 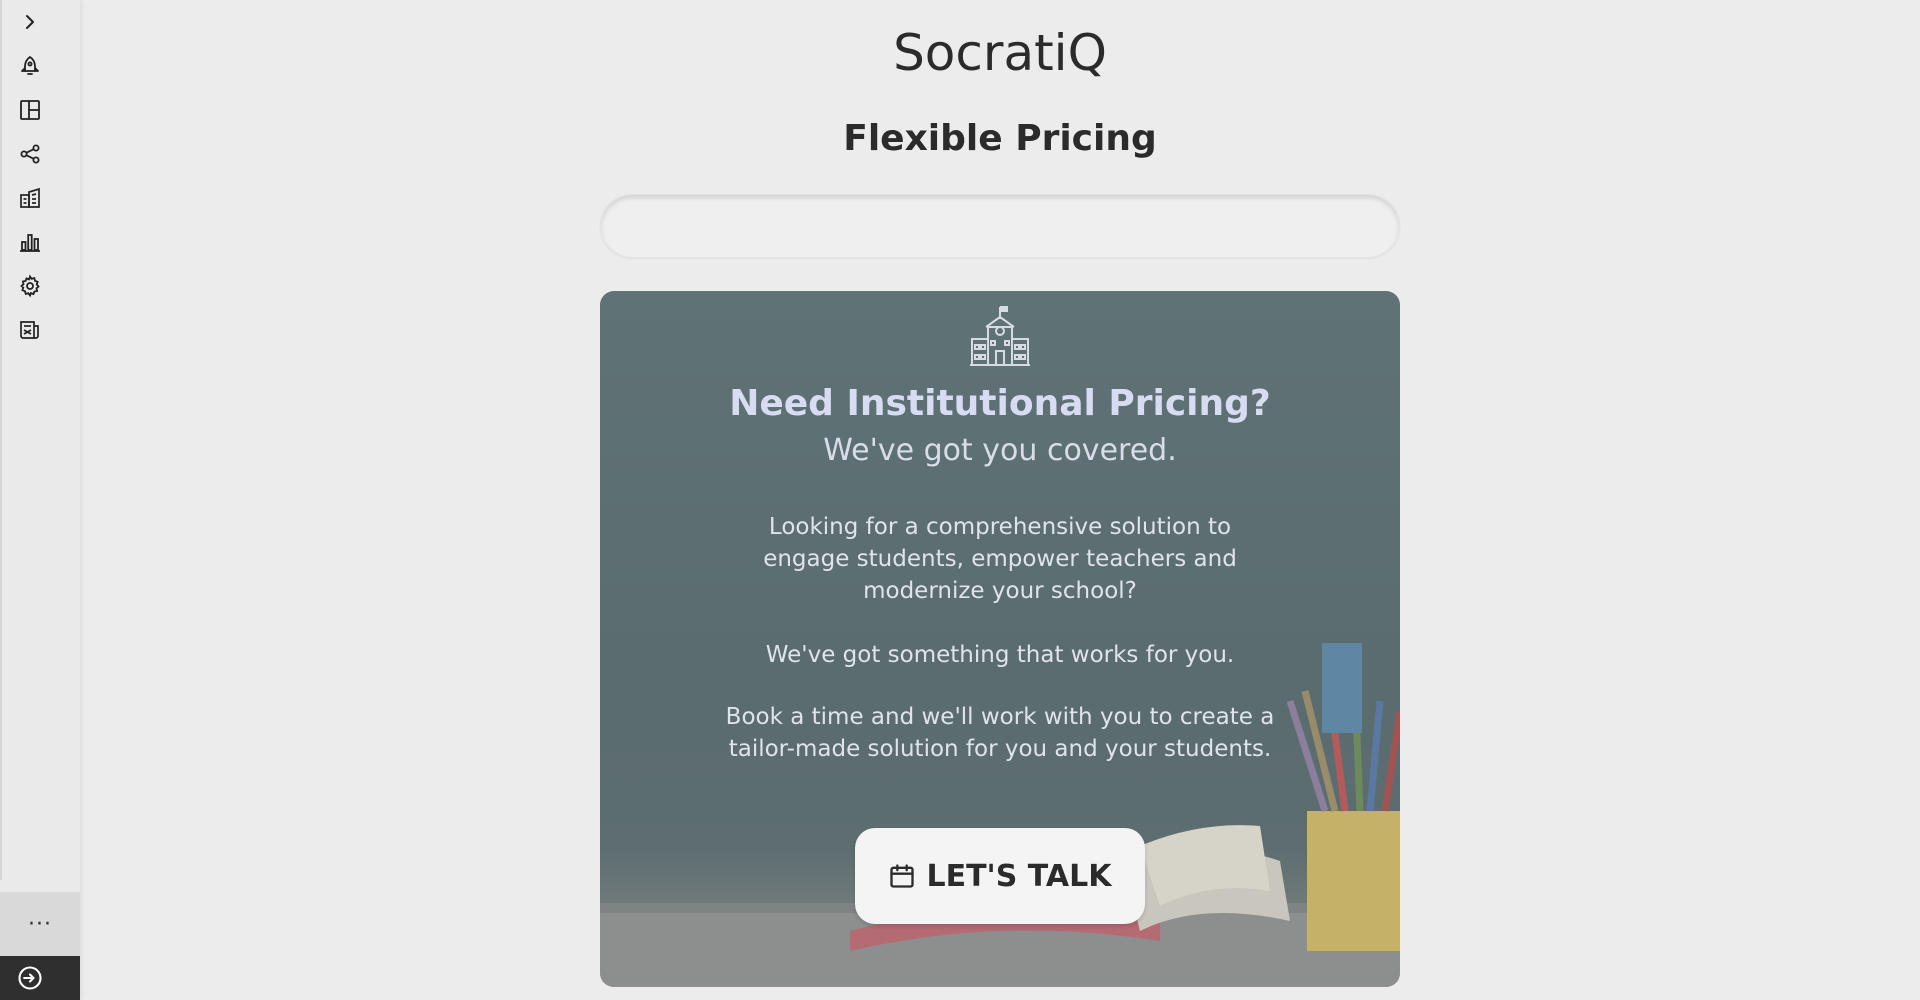 I want to click on card-heading: Need Institutional Pricing?, so click(x=1000, y=403).